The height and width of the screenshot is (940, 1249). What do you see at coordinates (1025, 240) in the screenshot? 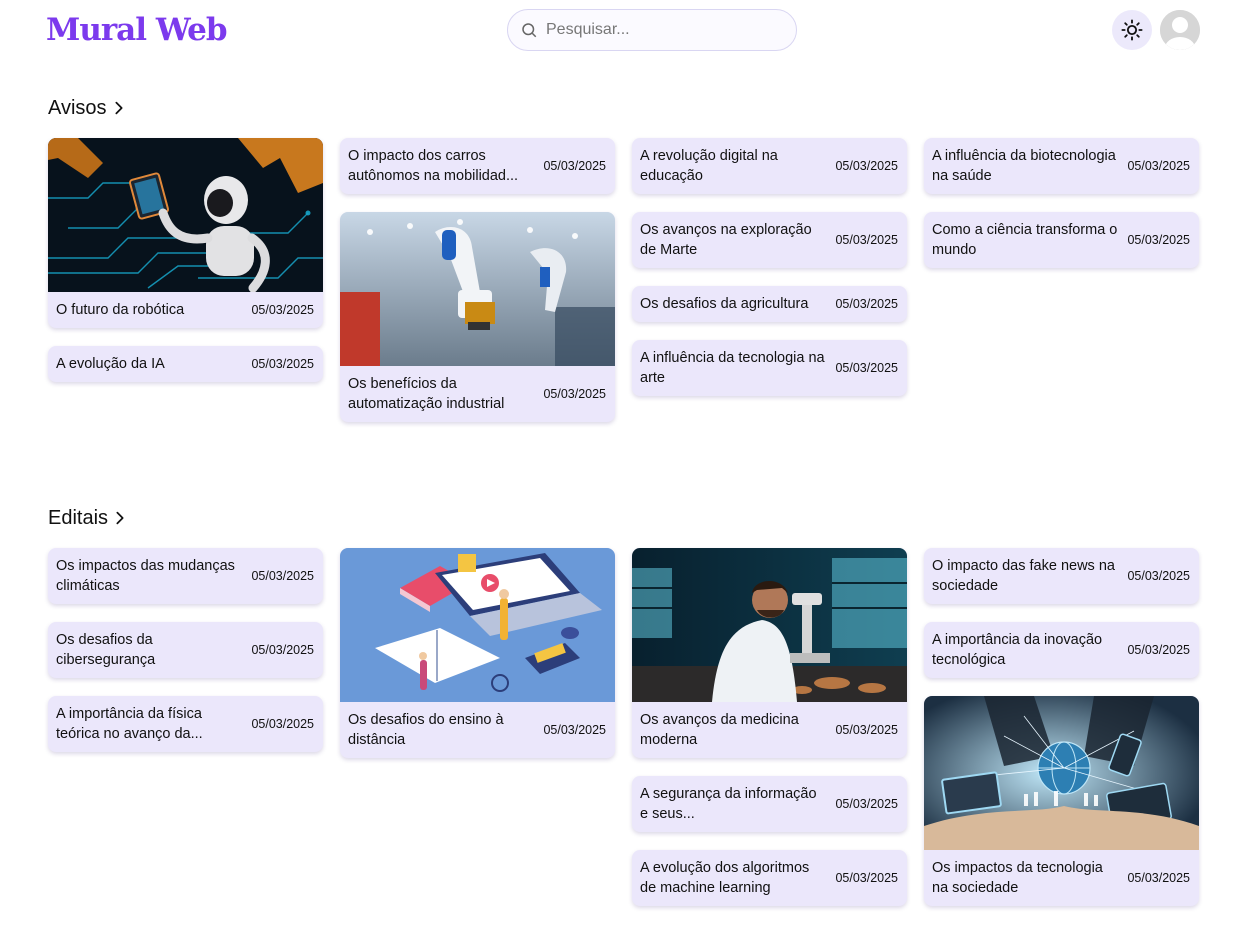
I see `card-title: Como a ciência transforma o mundo` at bounding box center [1025, 240].